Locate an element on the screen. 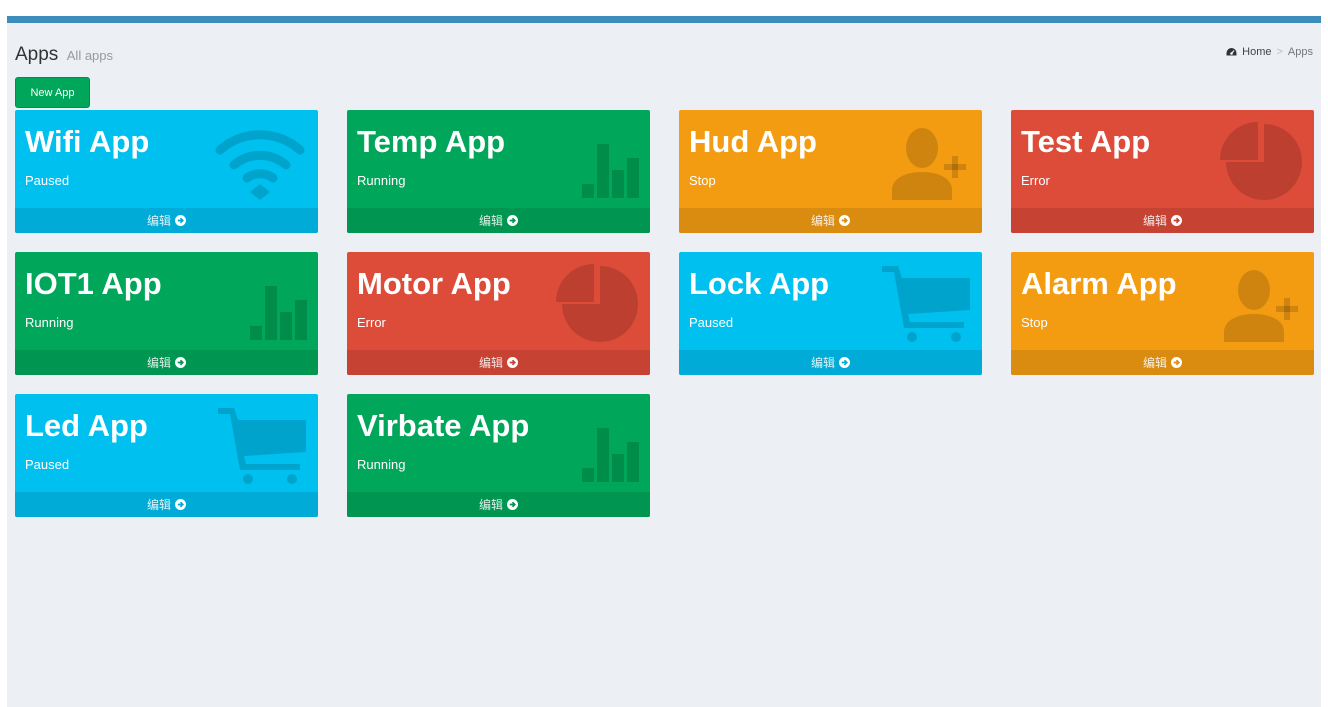  app-name: Lock App is located at coordinates (759, 283).